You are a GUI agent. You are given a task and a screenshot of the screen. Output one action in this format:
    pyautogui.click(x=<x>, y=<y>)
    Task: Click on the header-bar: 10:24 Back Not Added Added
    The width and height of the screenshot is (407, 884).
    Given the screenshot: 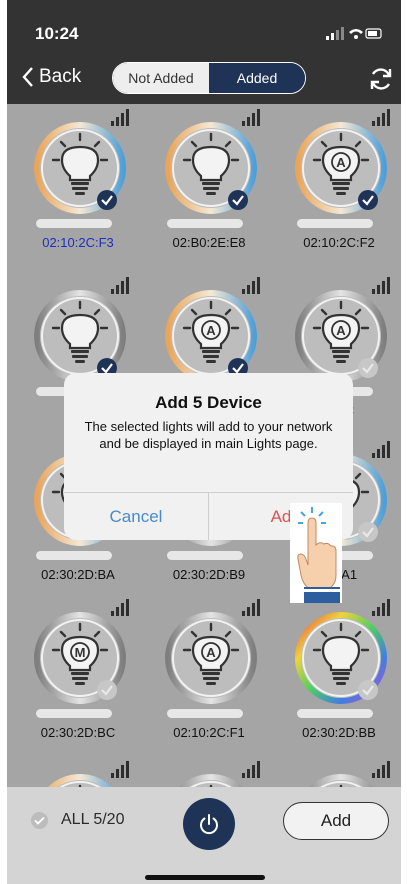 What is the action you would take?
    pyautogui.click(x=204, y=52)
    